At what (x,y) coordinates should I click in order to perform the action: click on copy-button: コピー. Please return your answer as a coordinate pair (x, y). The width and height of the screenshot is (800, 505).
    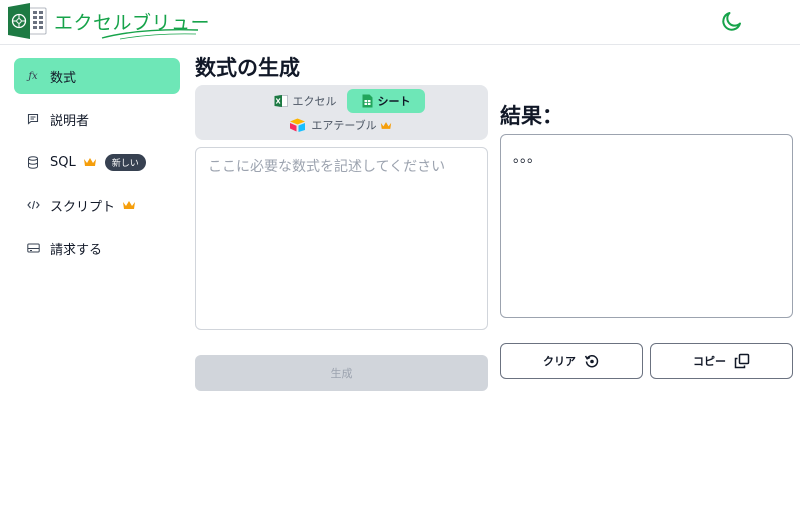
    Looking at the image, I should click on (721, 361).